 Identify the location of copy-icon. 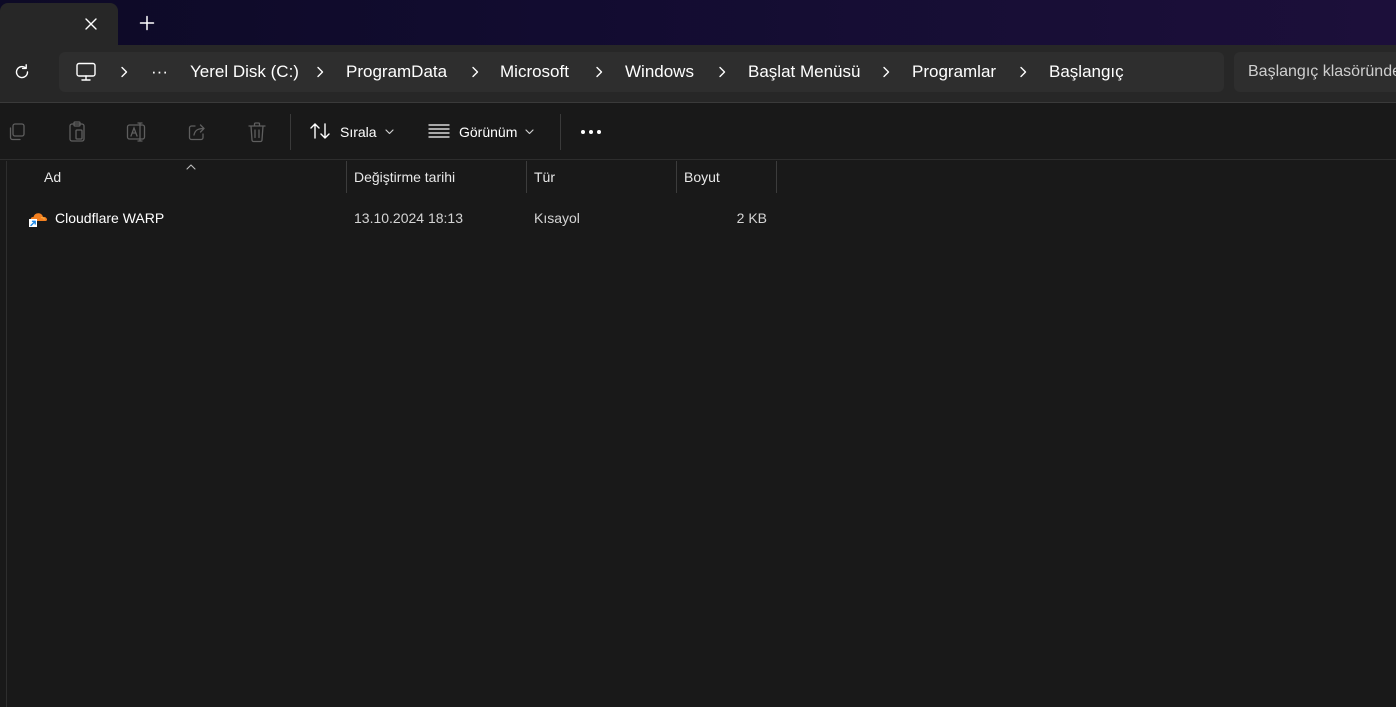
(17, 132).